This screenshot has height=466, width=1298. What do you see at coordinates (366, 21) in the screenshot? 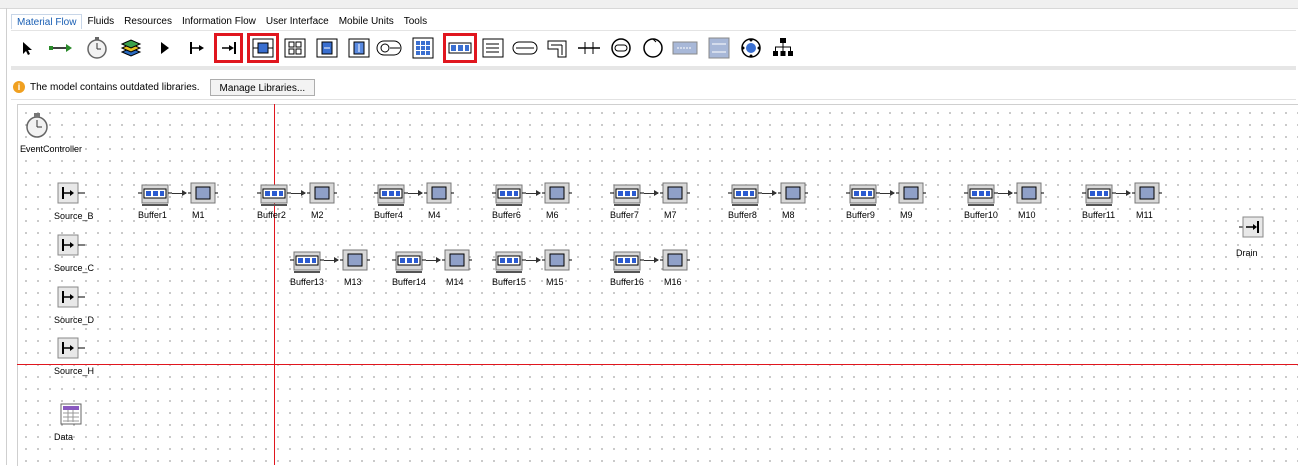
I see `tab-mobile-units: Mobile Units` at bounding box center [366, 21].